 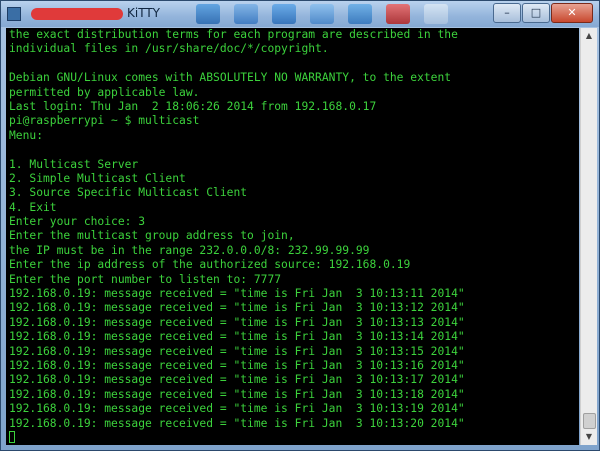 What do you see at coordinates (589, 36) in the screenshot?
I see `scroll-up-arrow-icon: ▲` at bounding box center [589, 36].